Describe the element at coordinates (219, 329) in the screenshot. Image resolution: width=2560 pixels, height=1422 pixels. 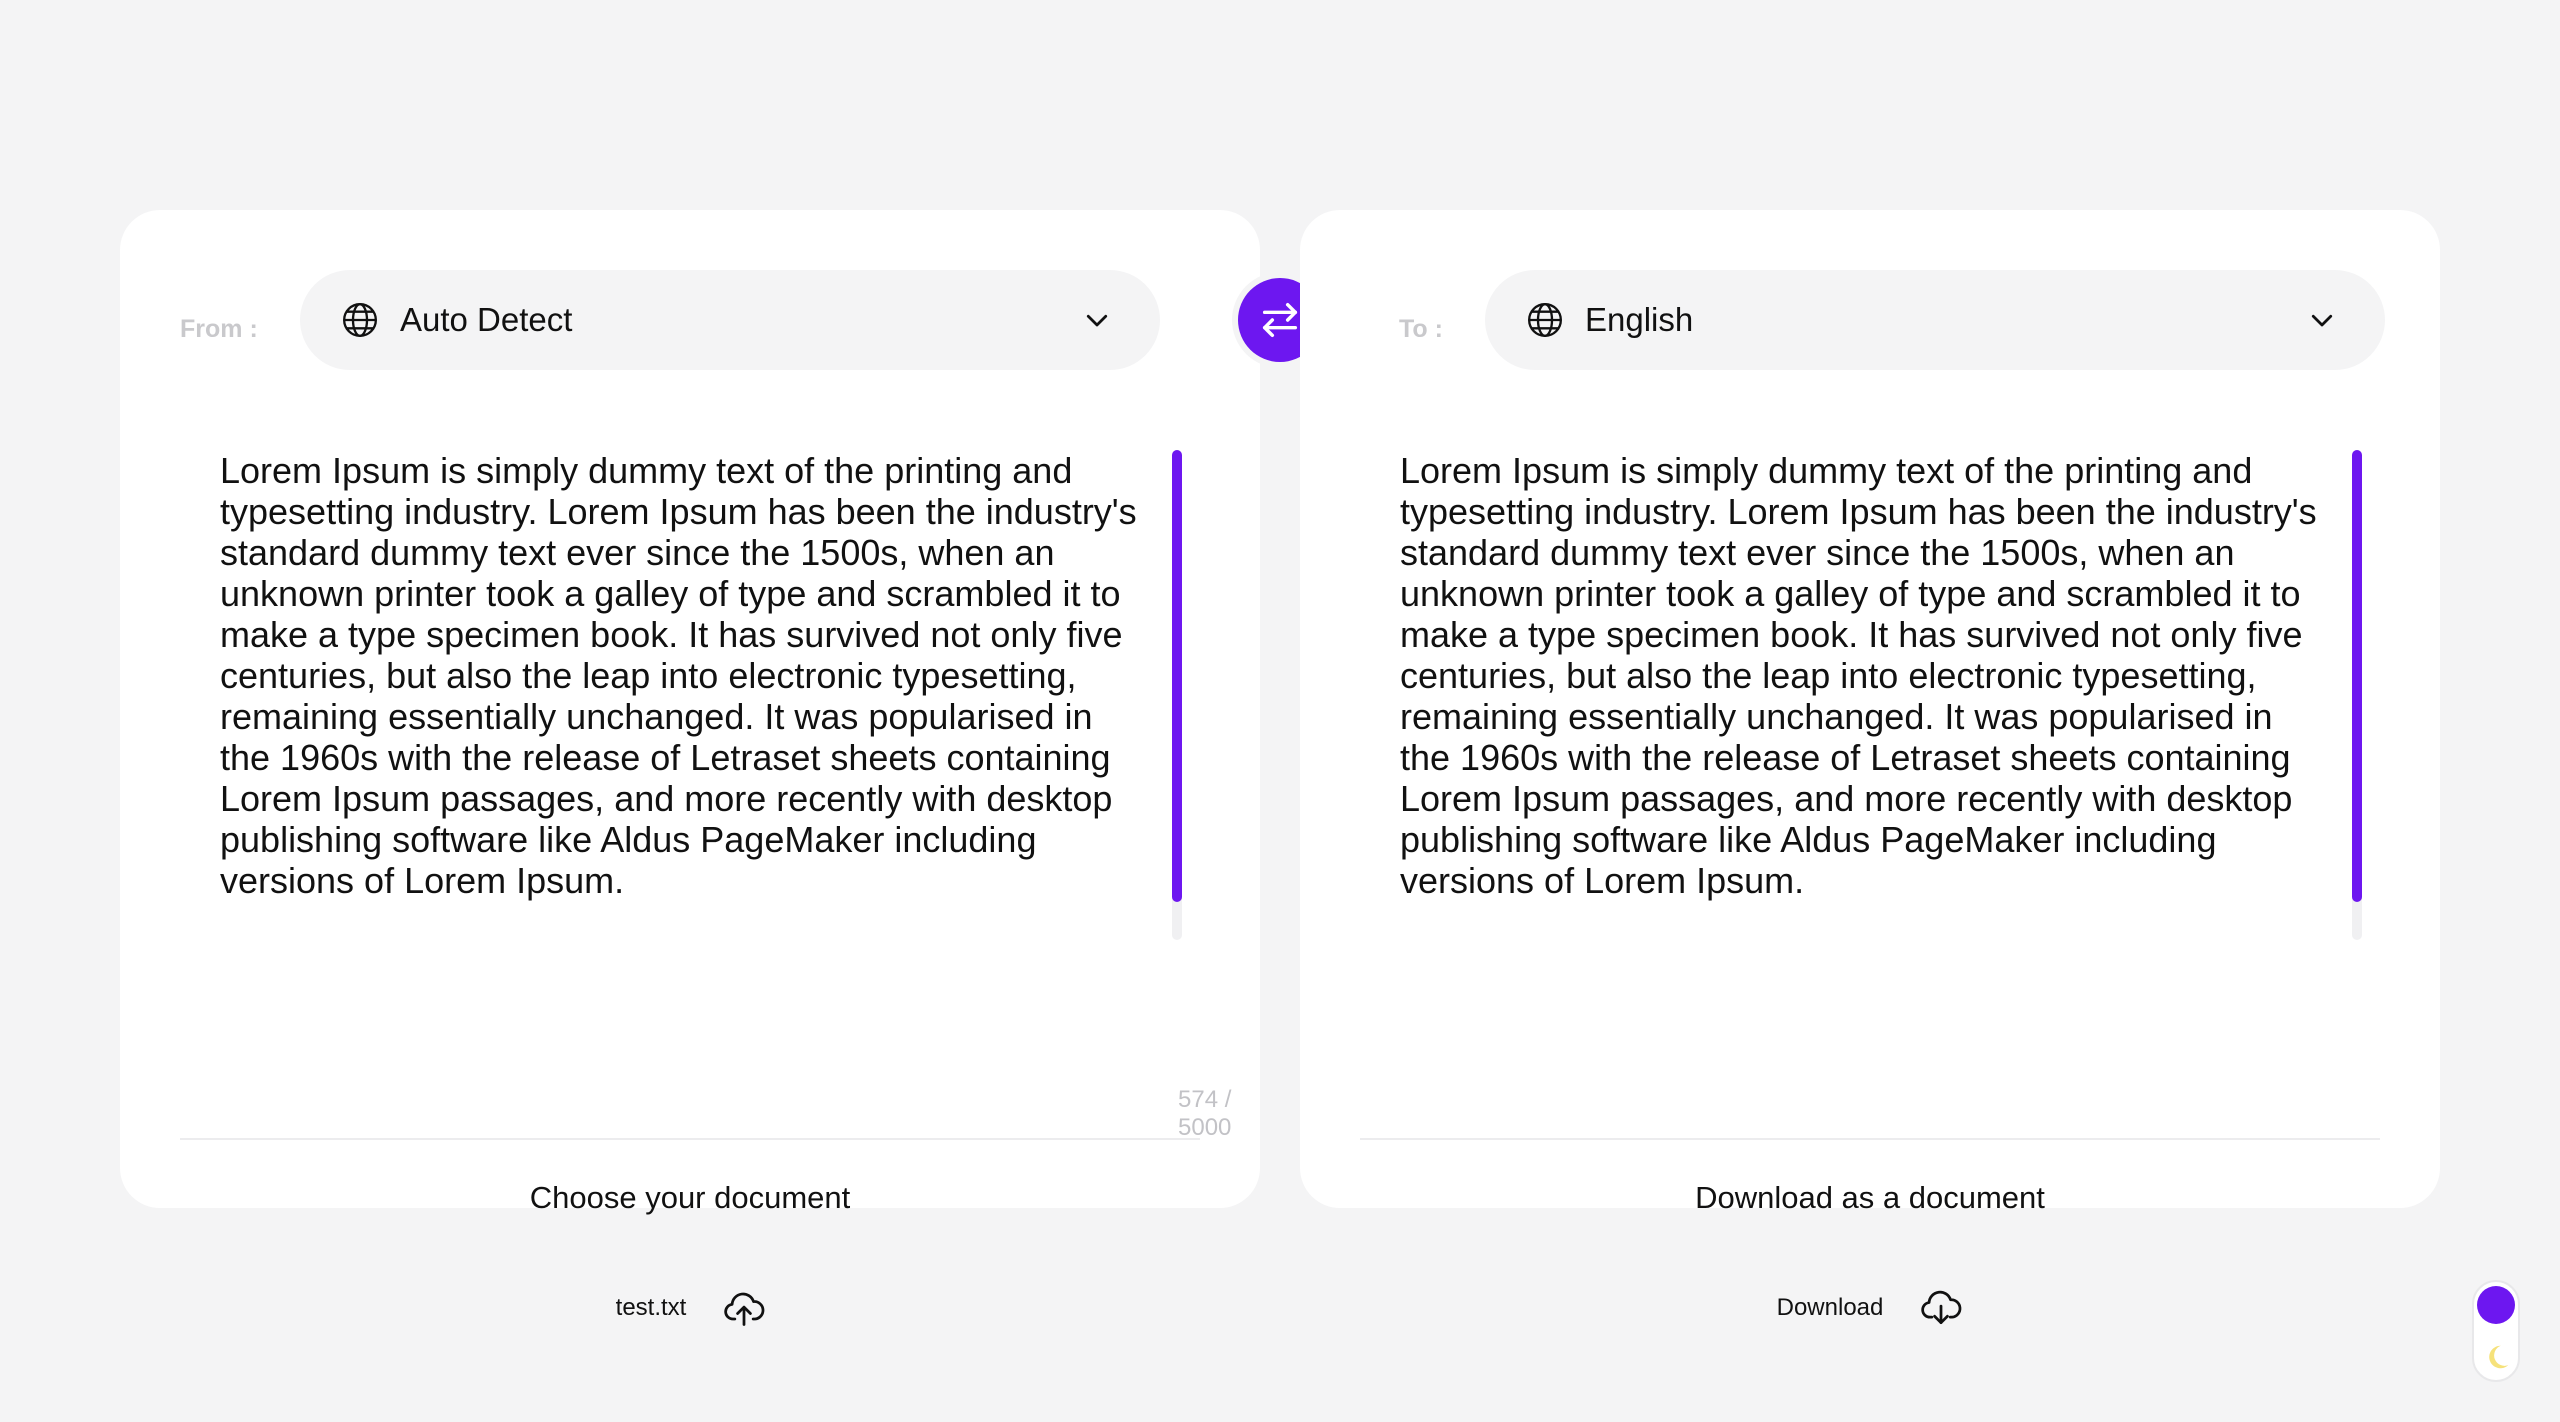
I see `from-label: From :` at that location.